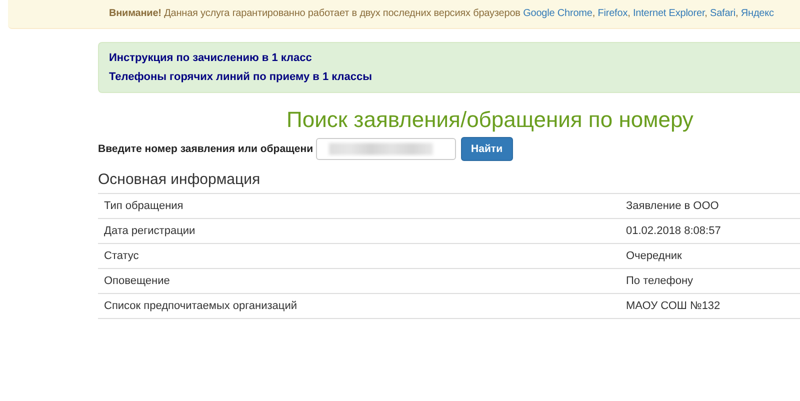 The width and height of the screenshot is (800, 401). I want to click on info-link: Телефоны горячих линий по приему в 1 классы, so click(240, 77).